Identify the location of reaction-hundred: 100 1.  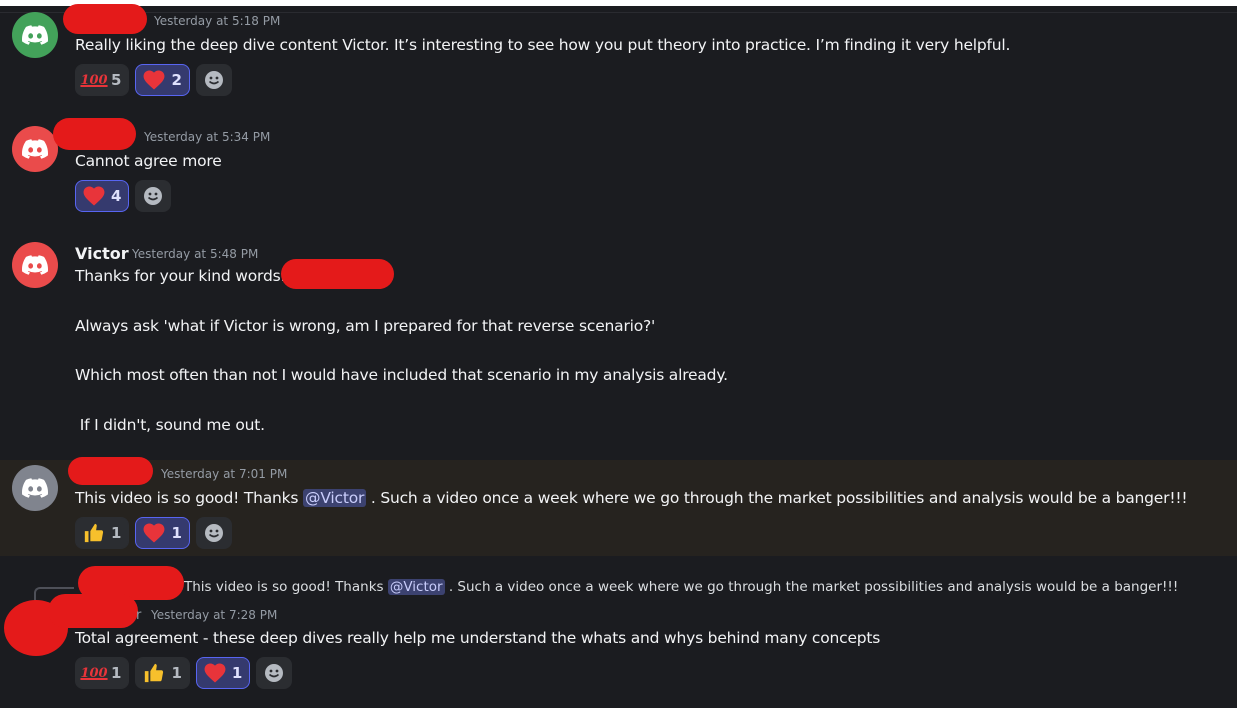
(102, 673).